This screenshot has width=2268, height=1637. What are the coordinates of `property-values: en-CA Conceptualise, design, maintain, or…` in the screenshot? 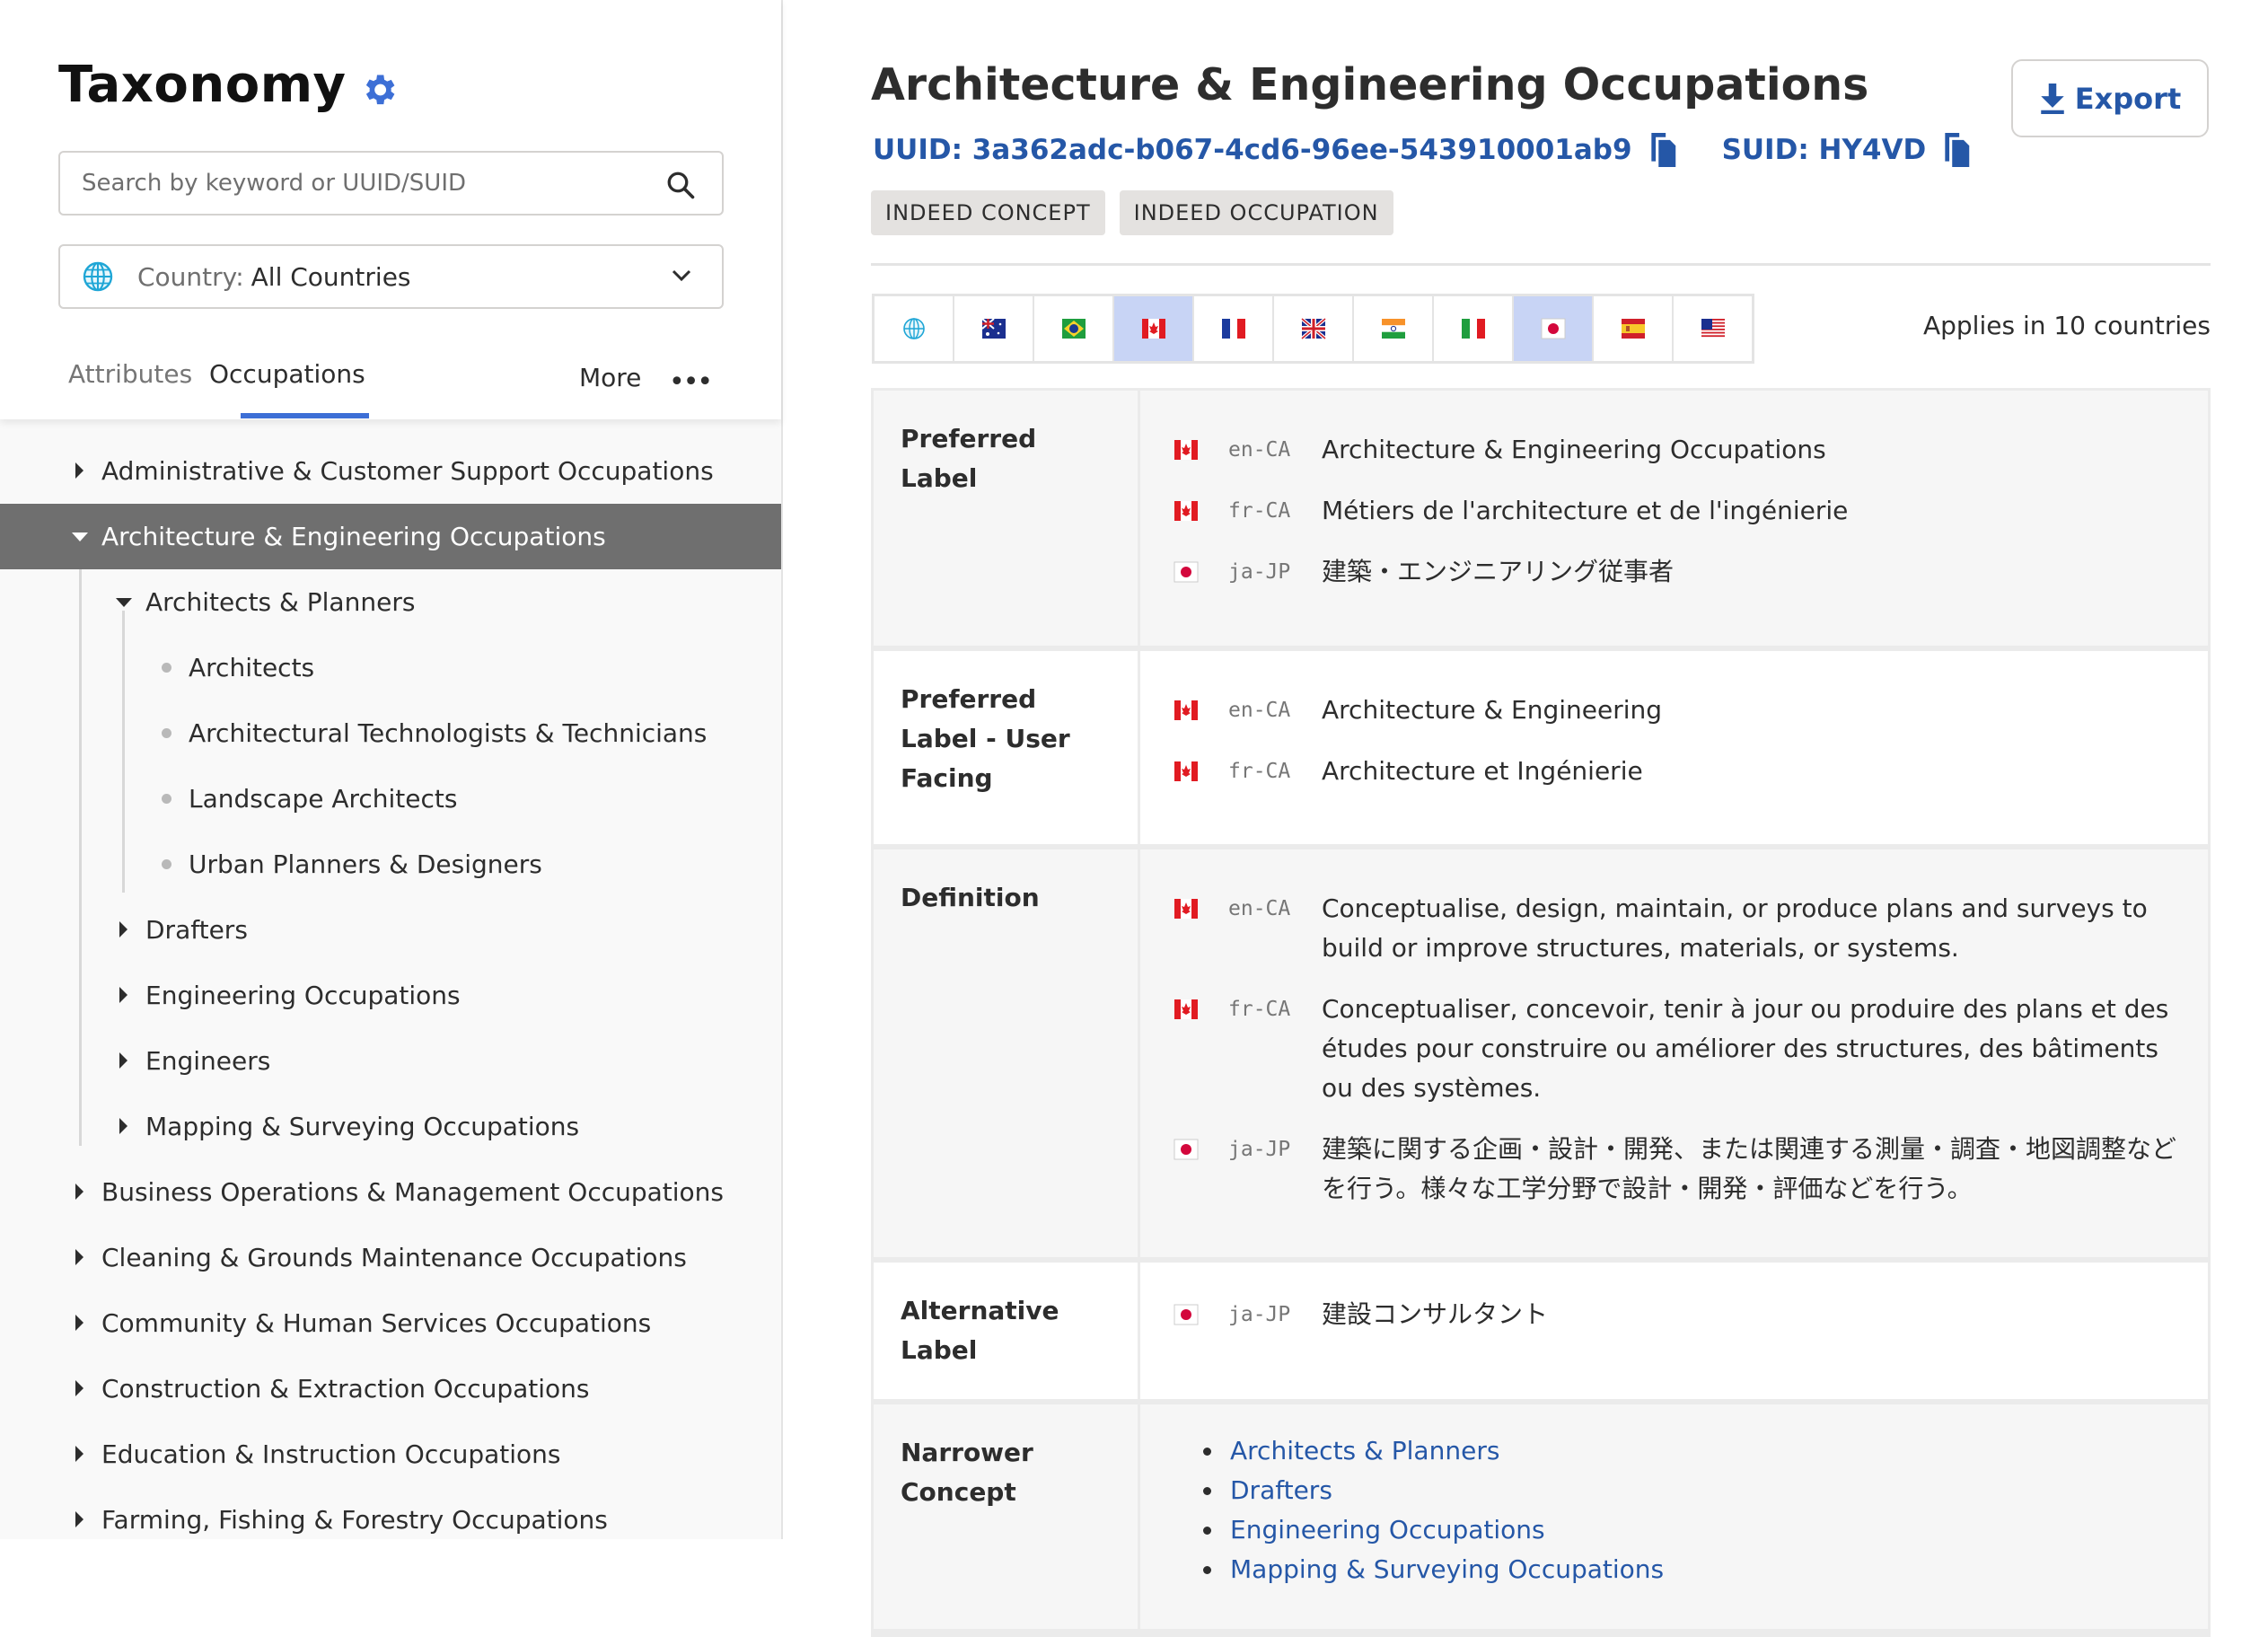 It's located at (1674, 1053).